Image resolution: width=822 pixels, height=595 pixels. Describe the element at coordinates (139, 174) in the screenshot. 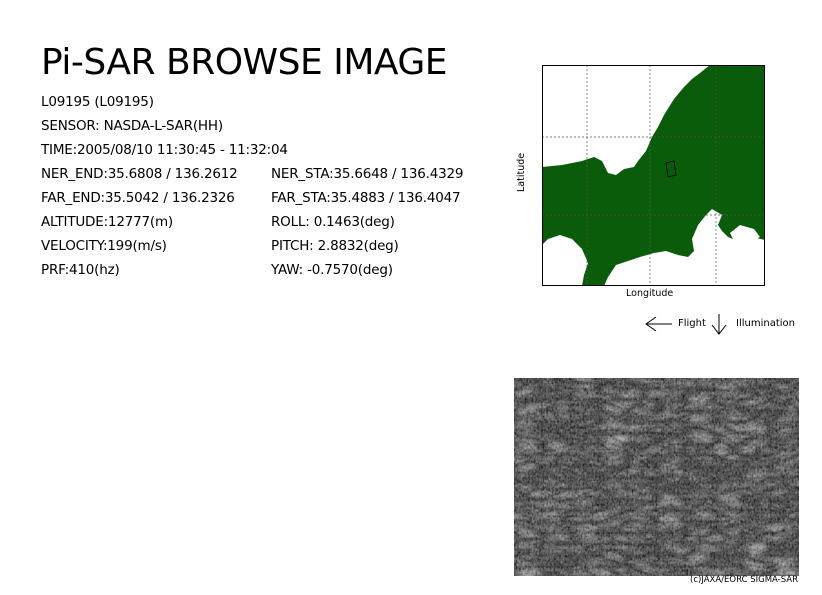

I see `near-end-coords: NER_END:35.6808 / 136.2612` at that location.